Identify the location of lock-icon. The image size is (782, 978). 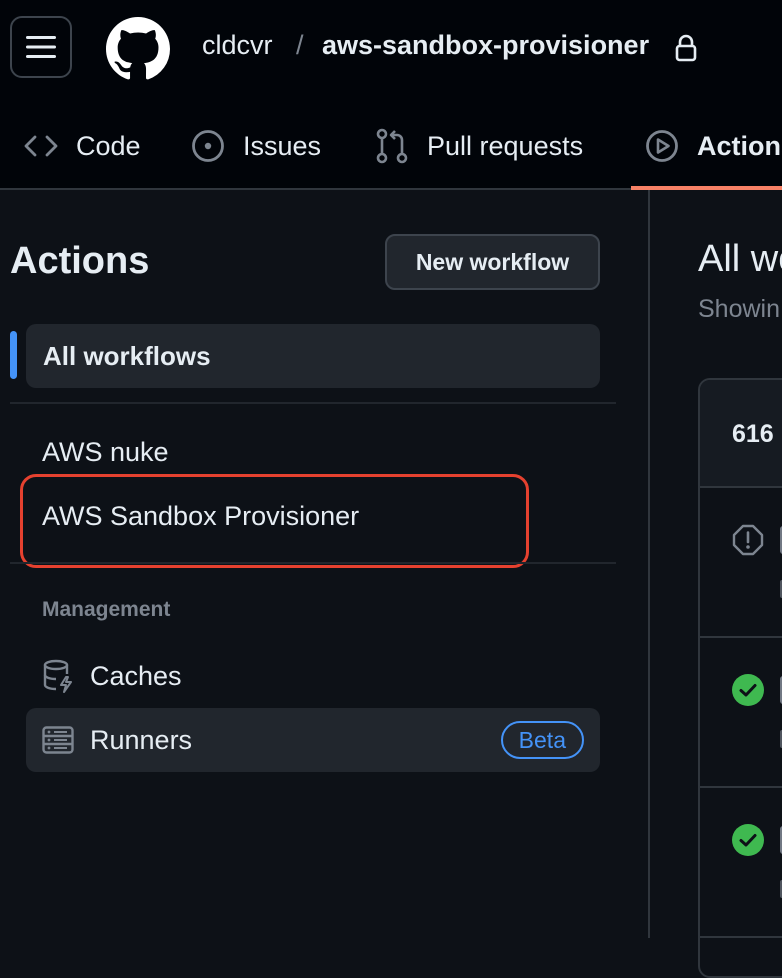
(686, 48).